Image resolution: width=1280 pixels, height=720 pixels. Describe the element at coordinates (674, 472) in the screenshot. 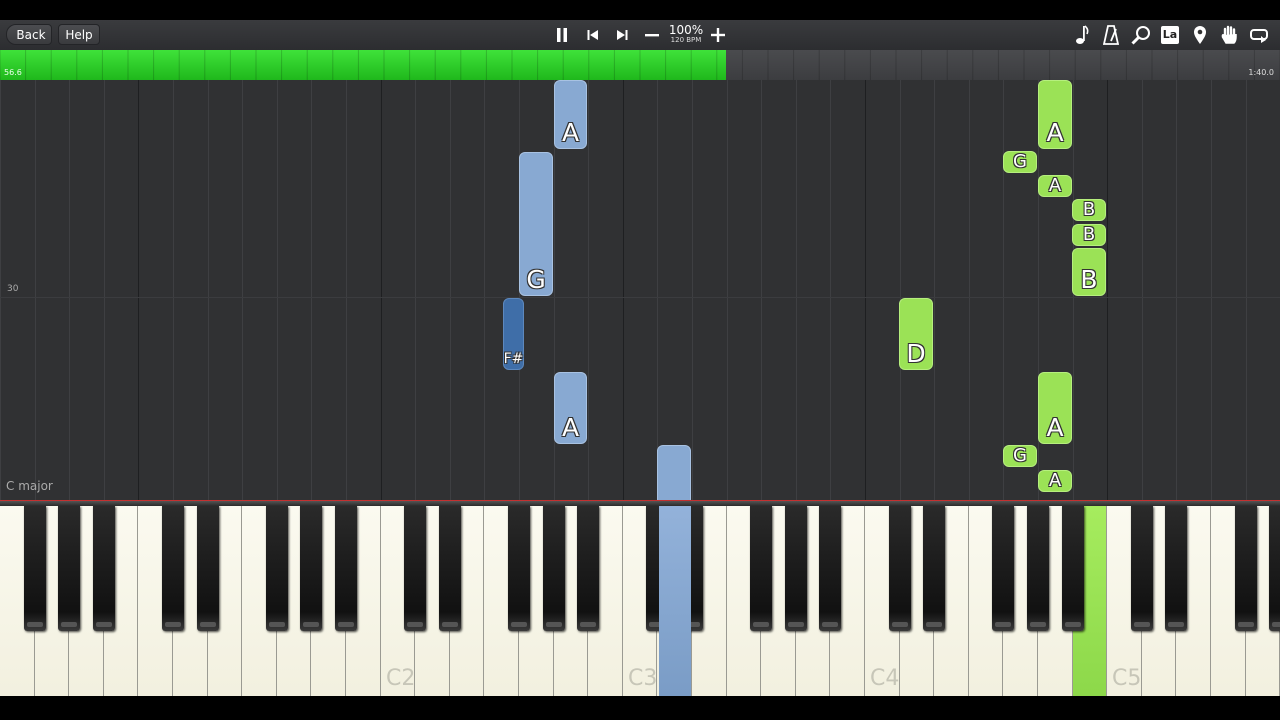

I see `note-left-active` at that location.